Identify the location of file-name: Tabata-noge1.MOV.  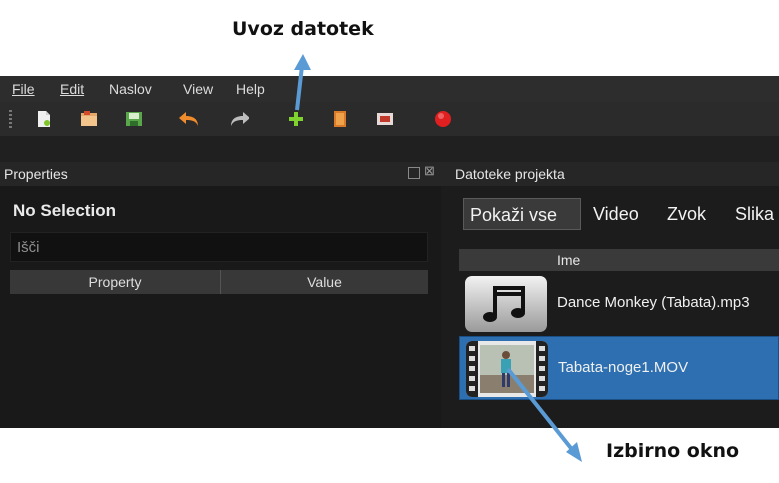
(623, 367).